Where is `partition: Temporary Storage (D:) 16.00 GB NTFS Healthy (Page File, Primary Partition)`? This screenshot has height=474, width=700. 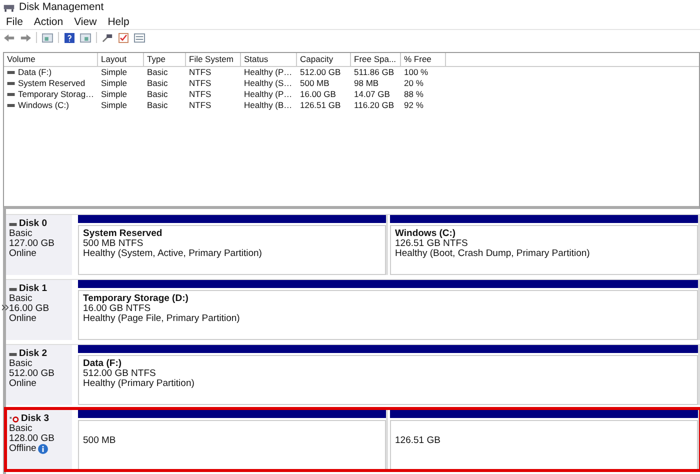 partition: Temporary Storage (D:) 16.00 GB NTFS Healthy (Page File, Primary Partition) is located at coordinates (389, 310).